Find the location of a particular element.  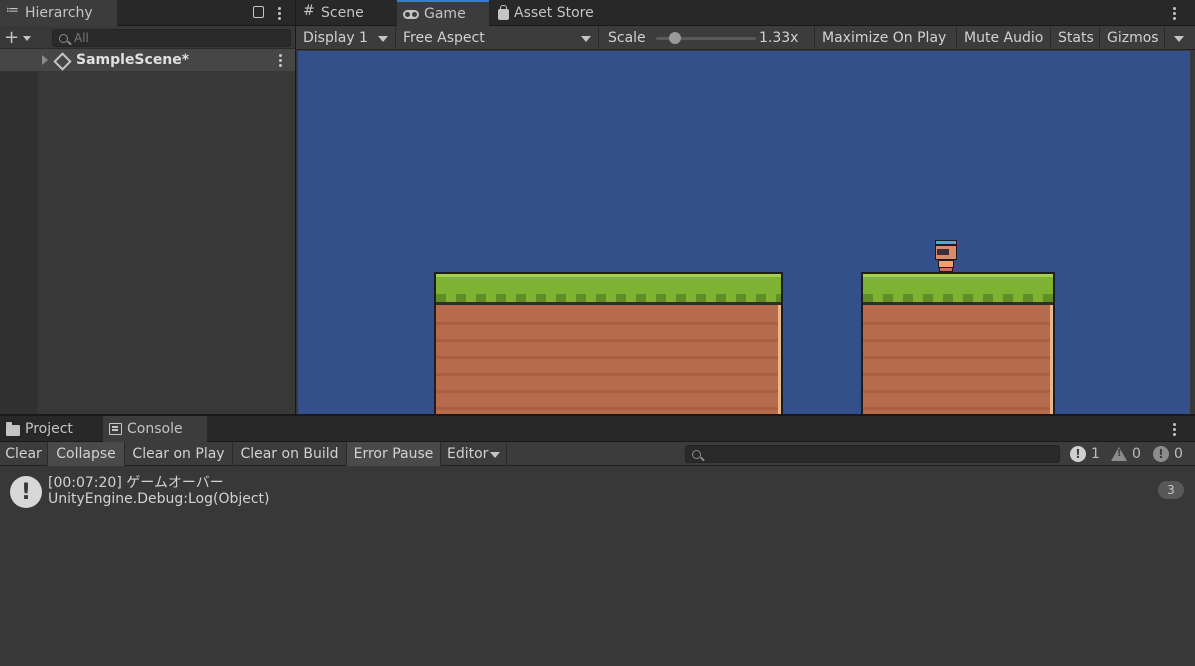

stats-label: Stats is located at coordinates (1076, 38).